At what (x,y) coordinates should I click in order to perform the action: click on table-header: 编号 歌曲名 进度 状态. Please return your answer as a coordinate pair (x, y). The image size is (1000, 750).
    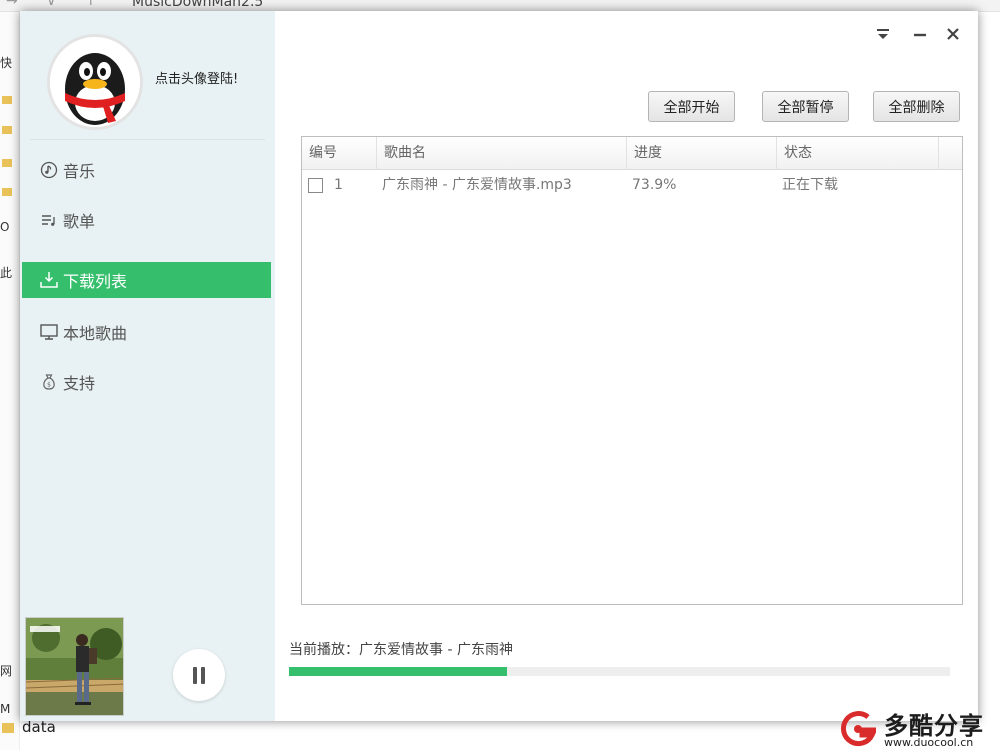
    Looking at the image, I should click on (632, 153).